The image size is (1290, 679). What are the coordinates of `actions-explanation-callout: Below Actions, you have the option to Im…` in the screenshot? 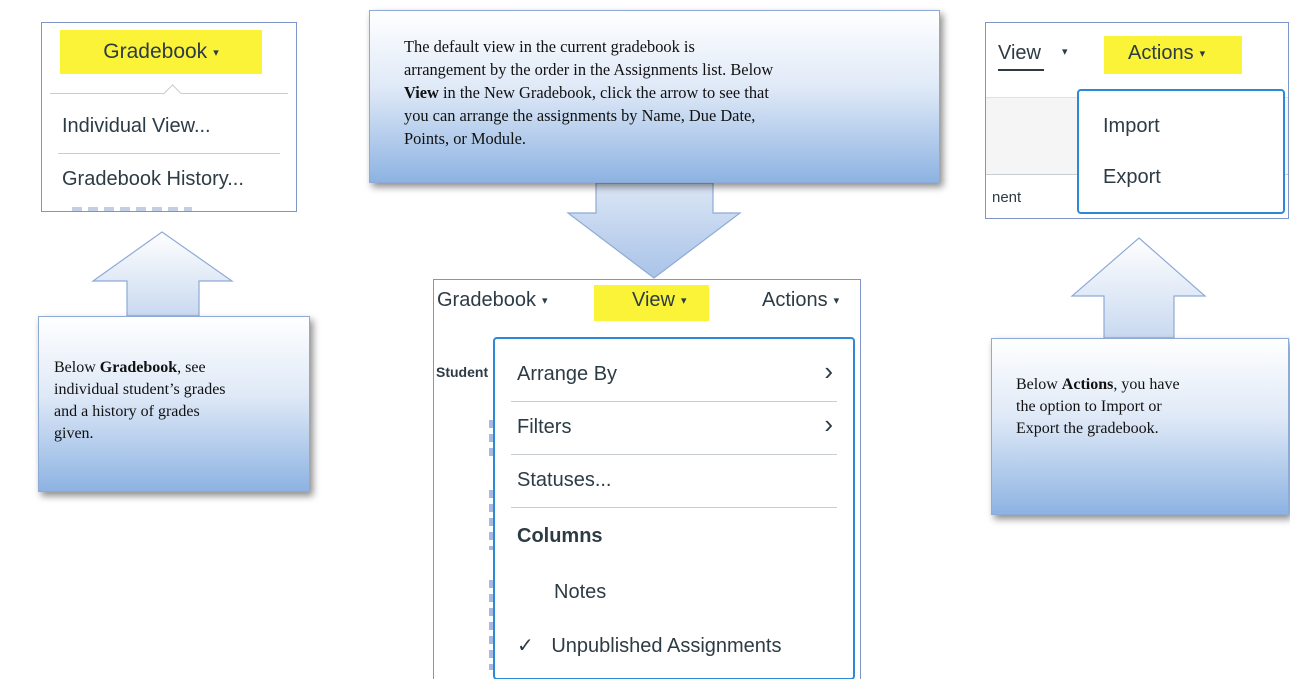 It's located at (1140, 426).